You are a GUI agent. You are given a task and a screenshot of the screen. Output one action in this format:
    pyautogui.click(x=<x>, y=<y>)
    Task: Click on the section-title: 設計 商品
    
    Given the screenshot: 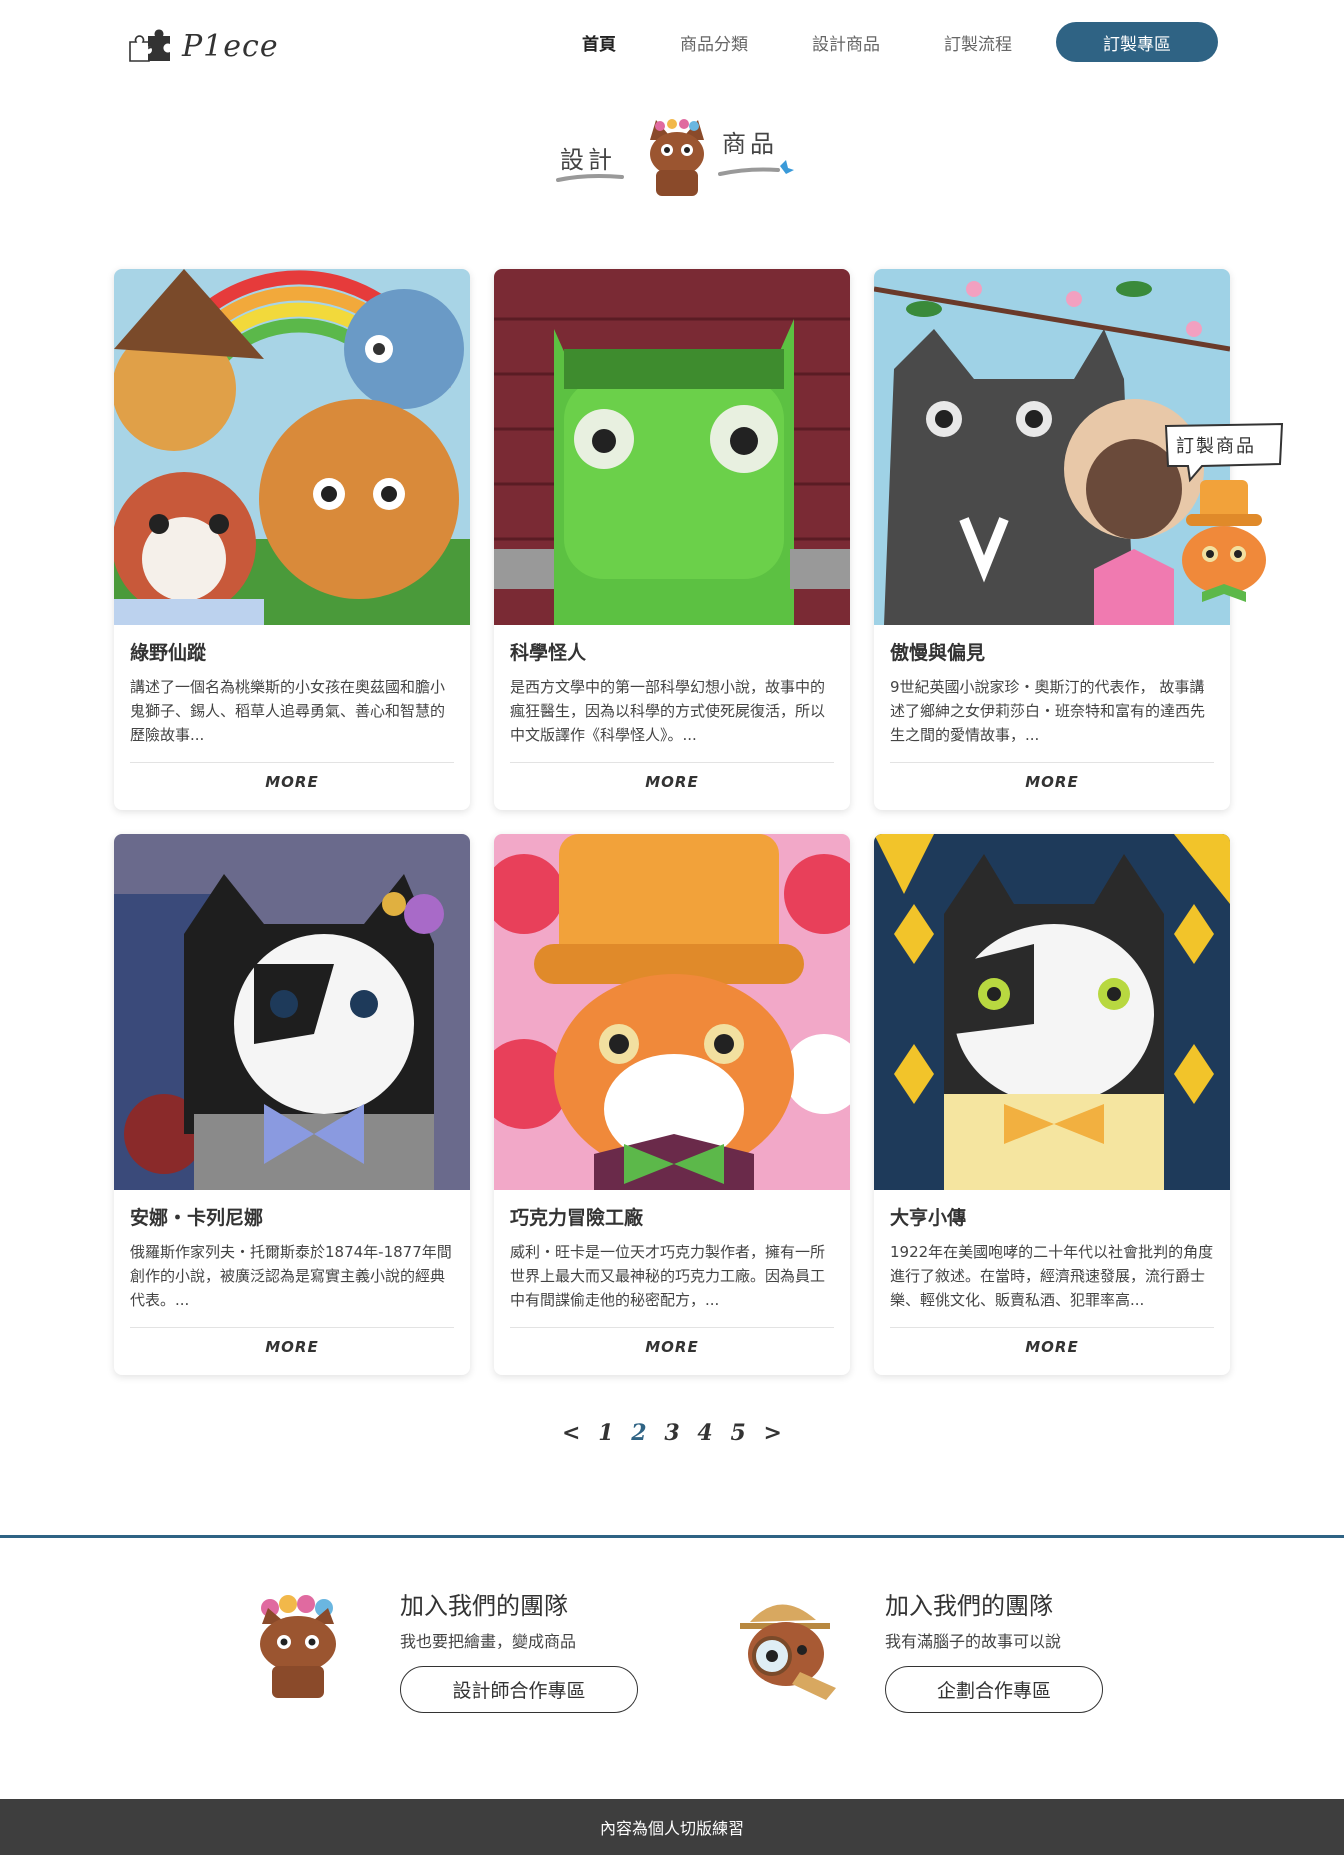 What is the action you would take?
    pyautogui.click(x=676, y=155)
    